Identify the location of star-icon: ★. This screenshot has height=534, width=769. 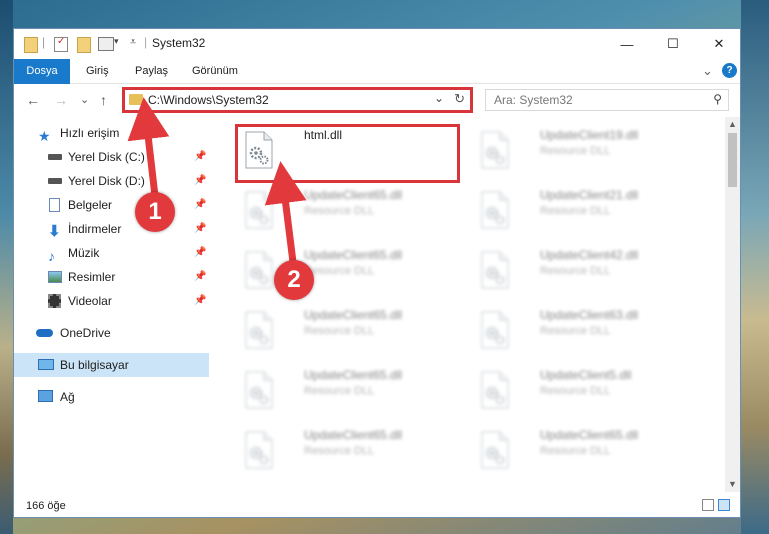
(44, 136).